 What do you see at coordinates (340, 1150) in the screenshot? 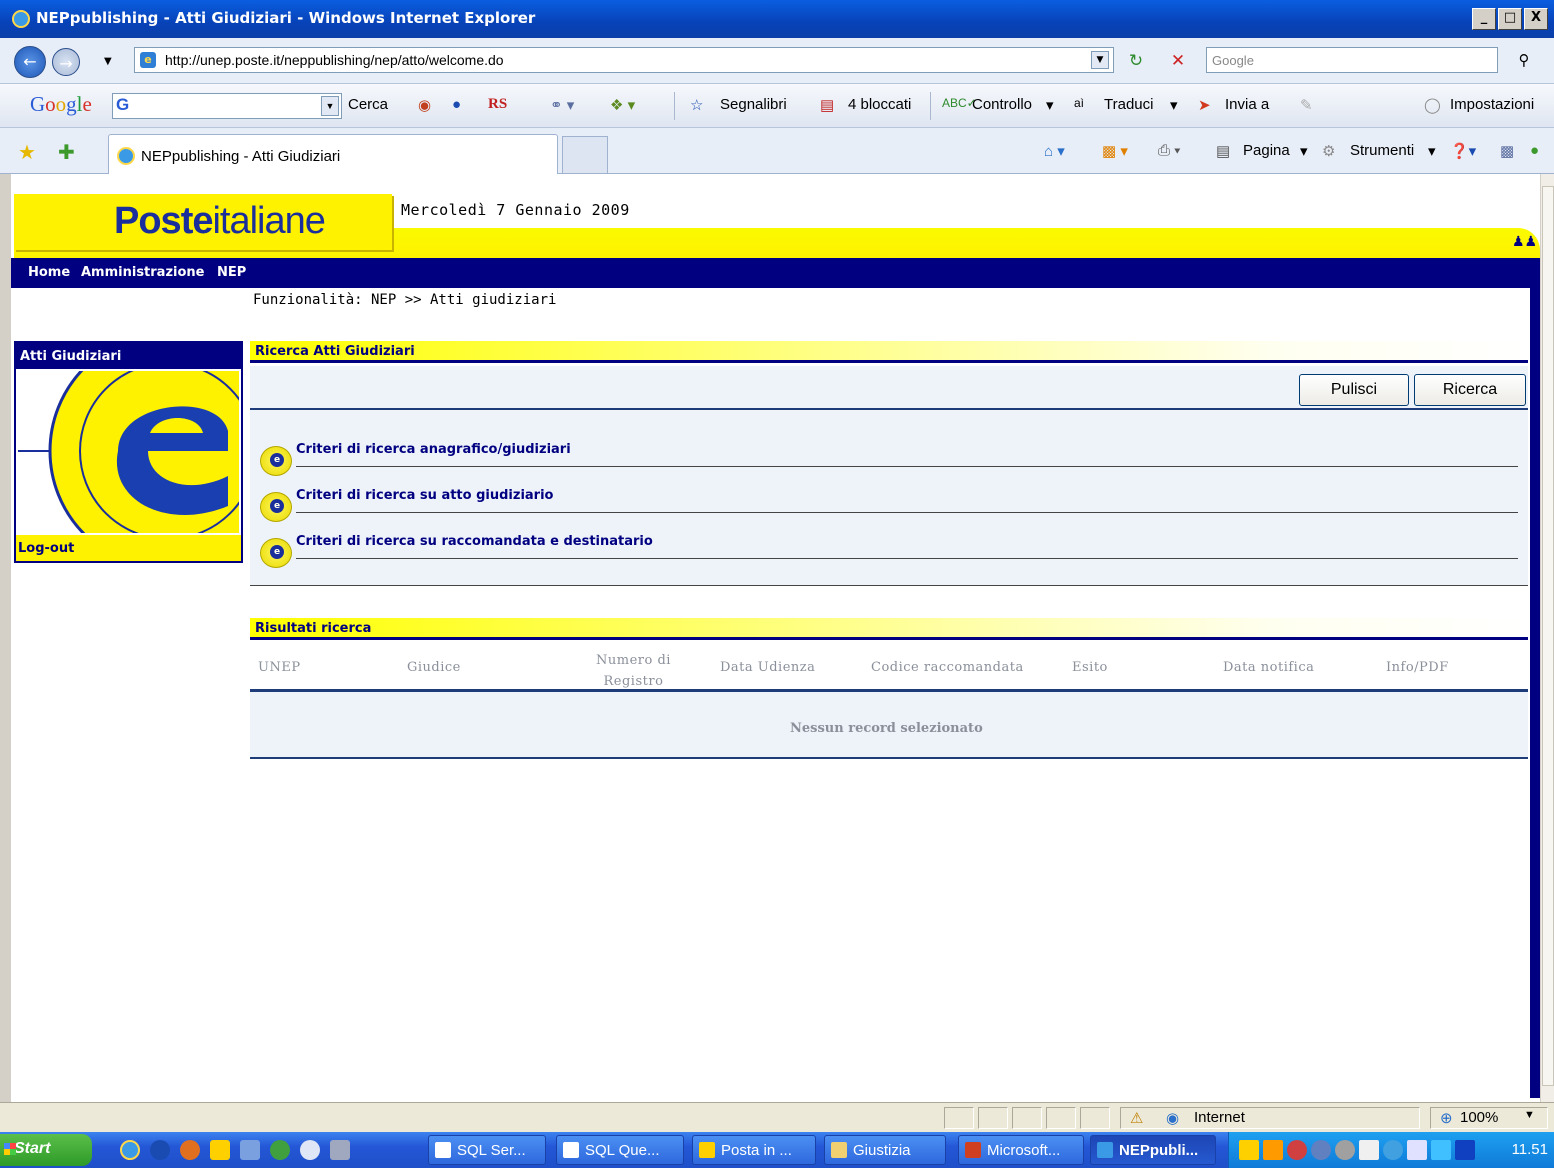
I see `calc-quicklaunch-icon` at bounding box center [340, 1150].